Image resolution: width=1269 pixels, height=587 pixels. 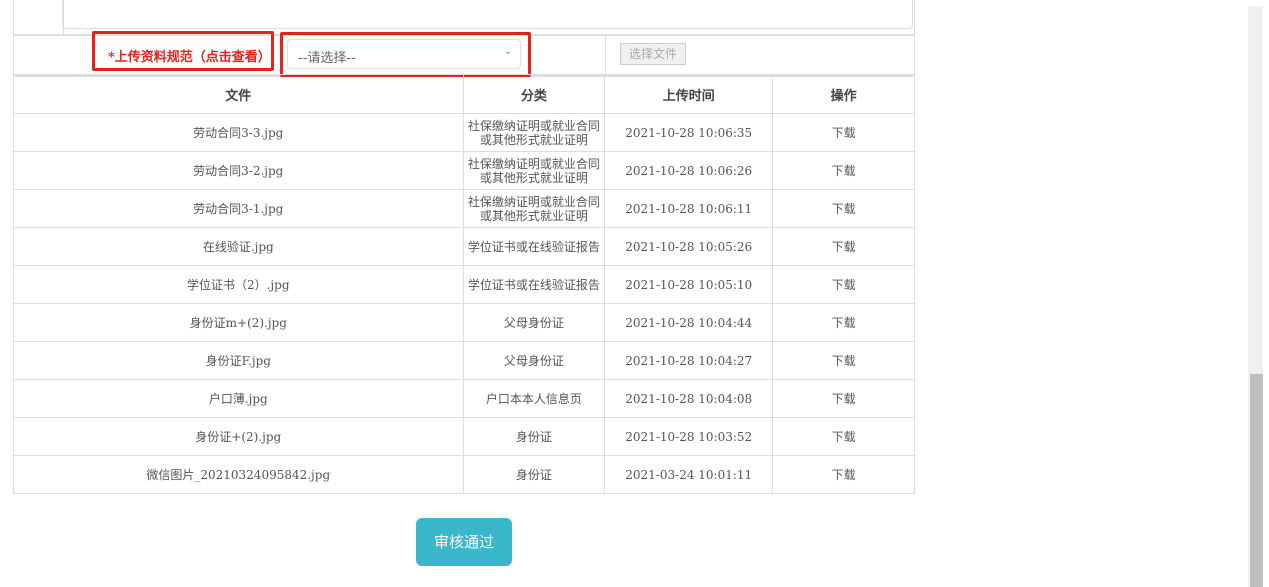 I want to click on upload-time: 2021-10-28 10:05:10, so click(x=689, y=284).